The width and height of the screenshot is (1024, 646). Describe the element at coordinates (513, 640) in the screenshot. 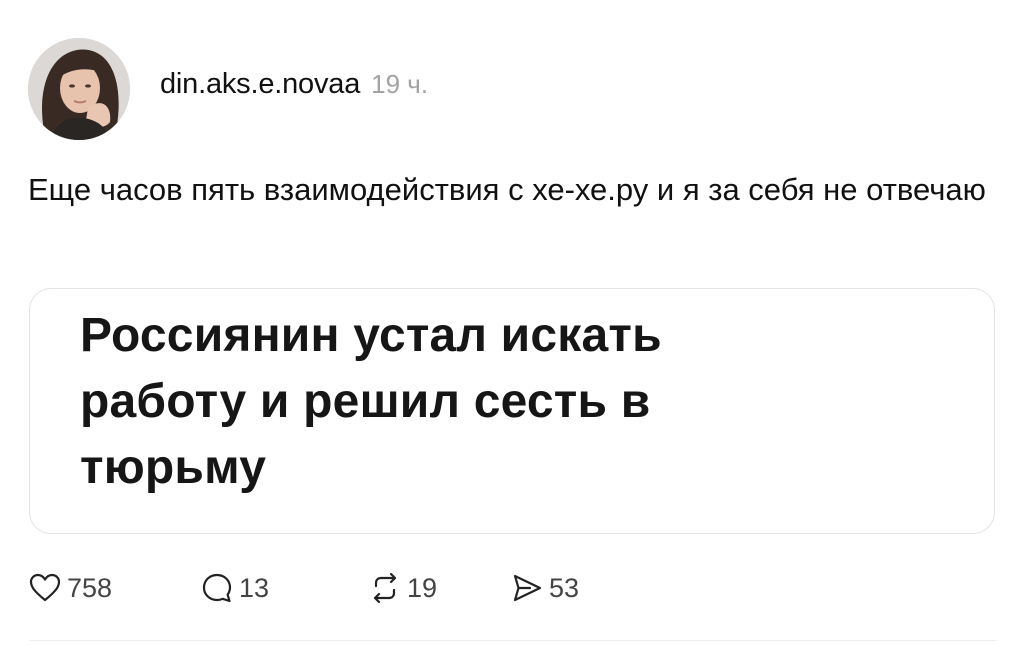

I see `post-divider` at that location.